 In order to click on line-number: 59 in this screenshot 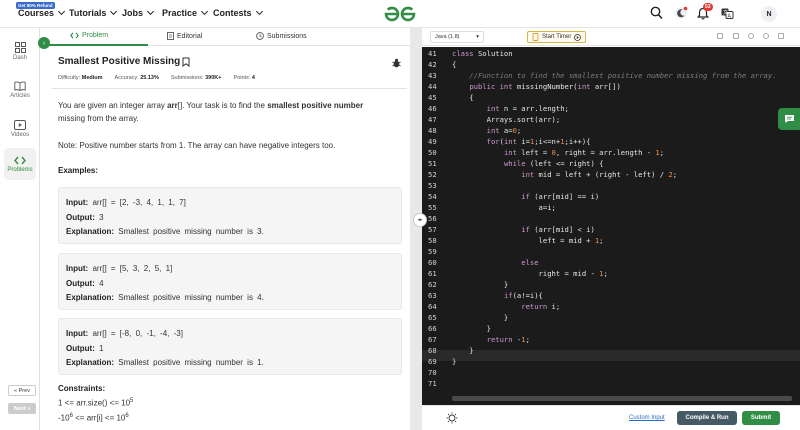, I will do `click(432, 251)`.